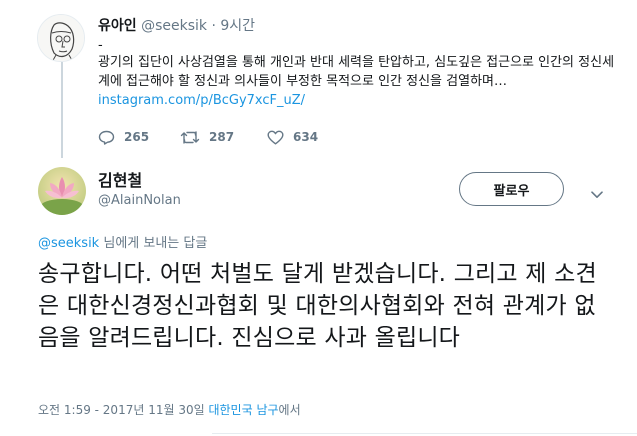 The image size is (637, 436). I want to click on follow-button: 팔로우, so click(511, 189).